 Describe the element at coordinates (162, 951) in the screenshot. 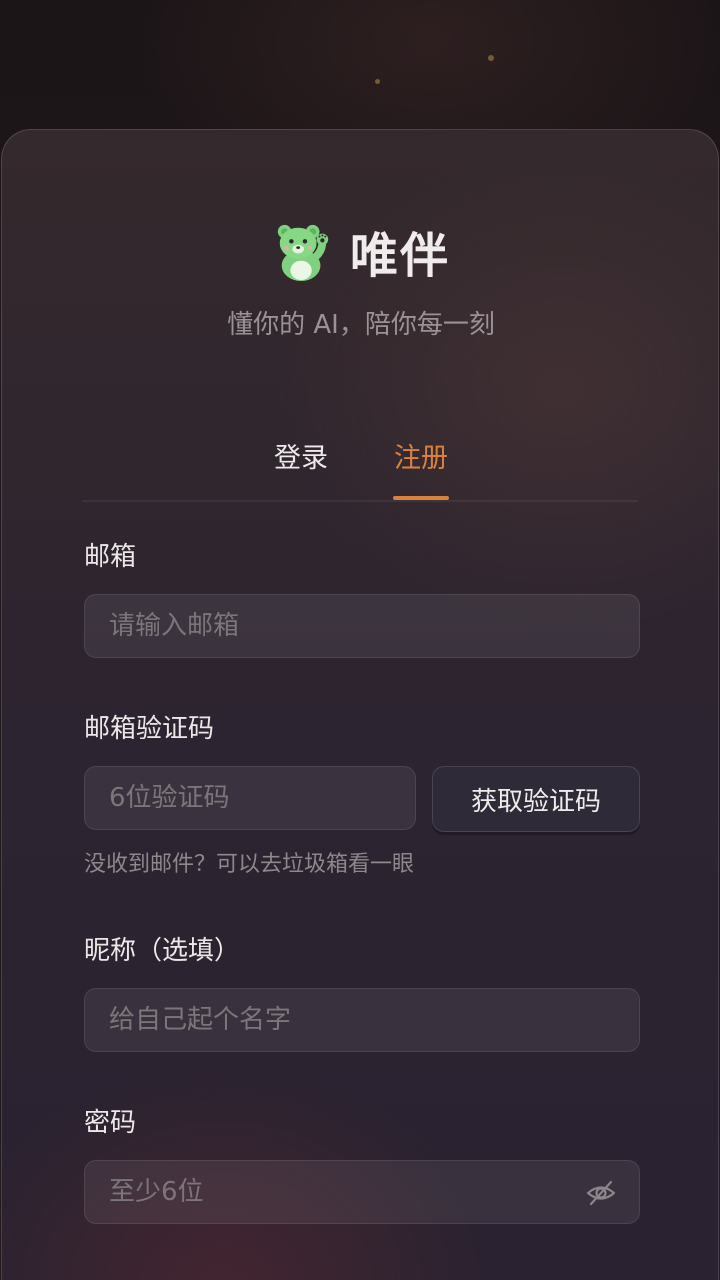

I see `nickname-label: 昵称（选填）` at that location.